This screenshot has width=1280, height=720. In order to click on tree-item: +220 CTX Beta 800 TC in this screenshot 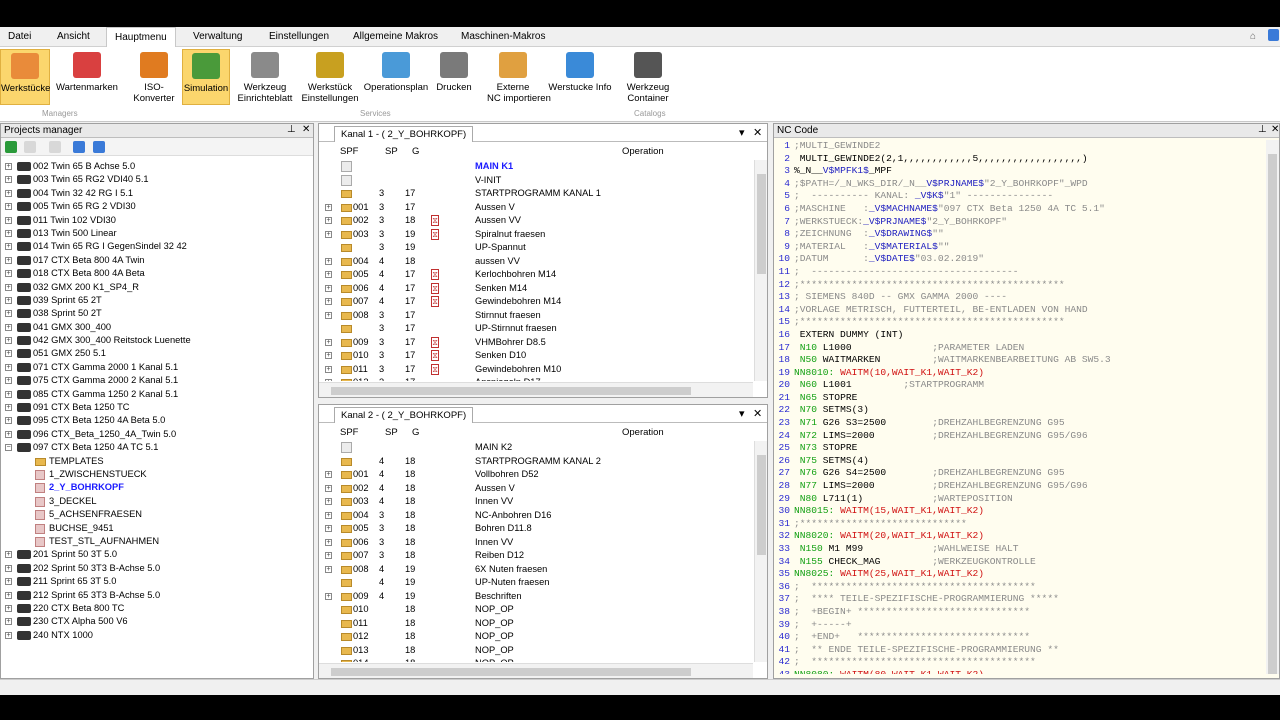, I will do `click(157, 608)`.